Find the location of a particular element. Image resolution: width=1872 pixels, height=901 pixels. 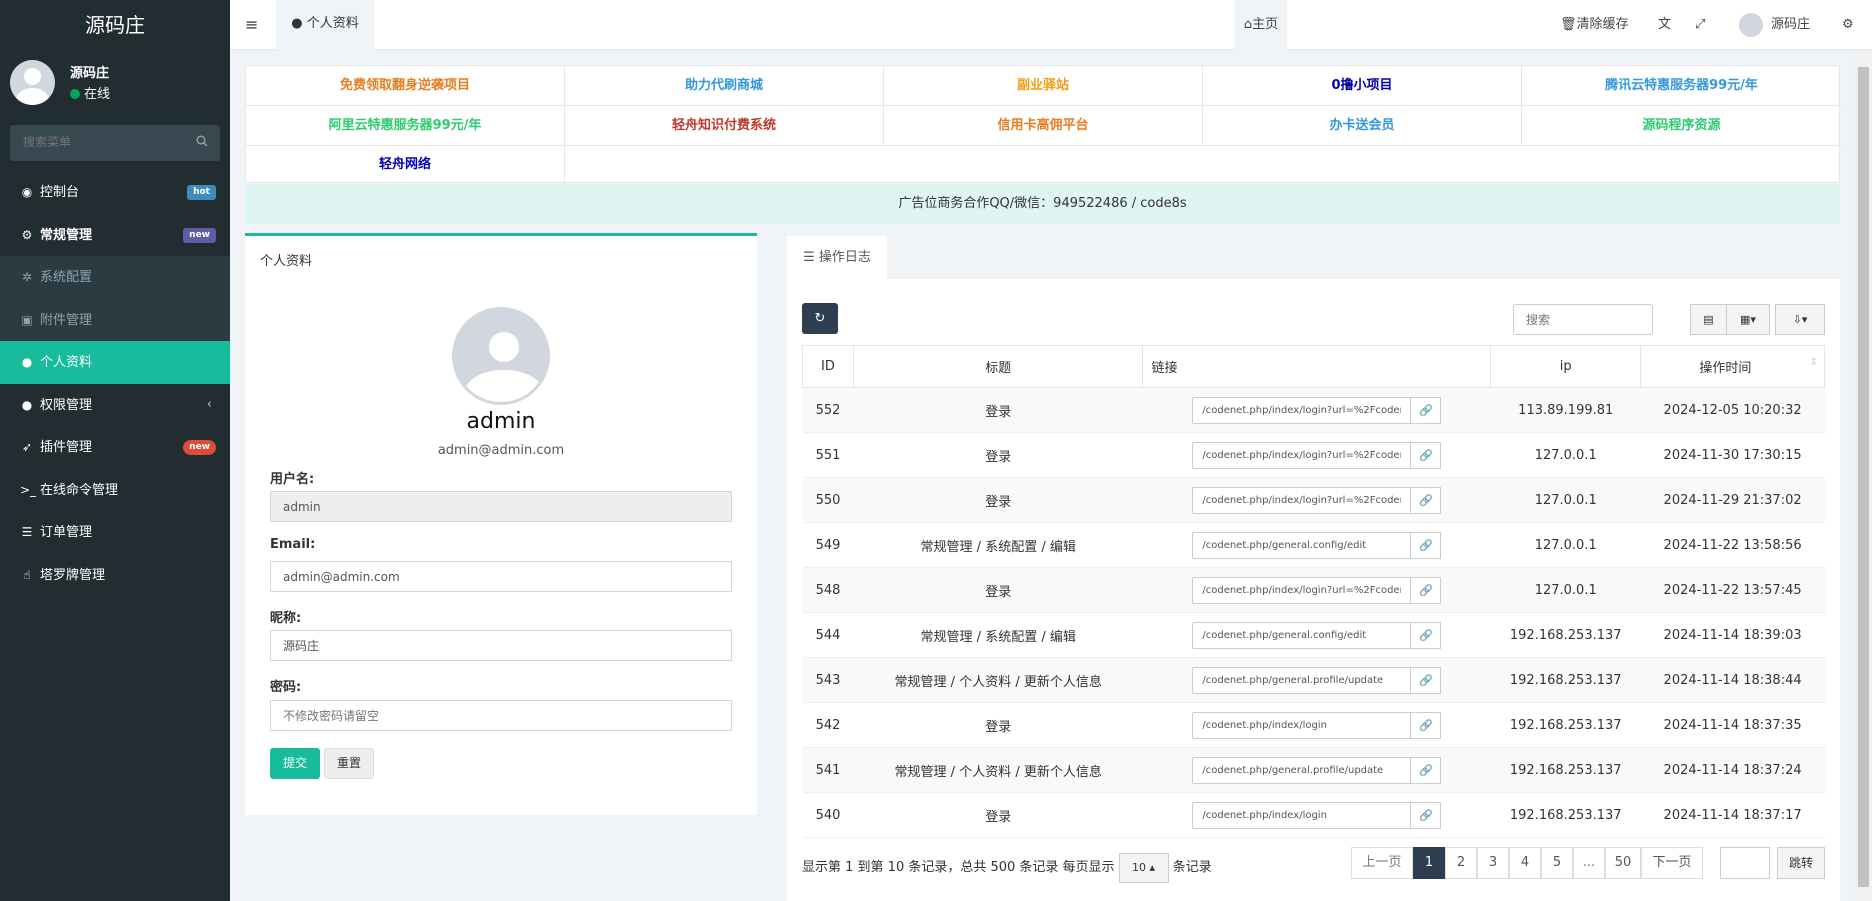

app-logo: 源码庄 is located at coordinates (115, 25).